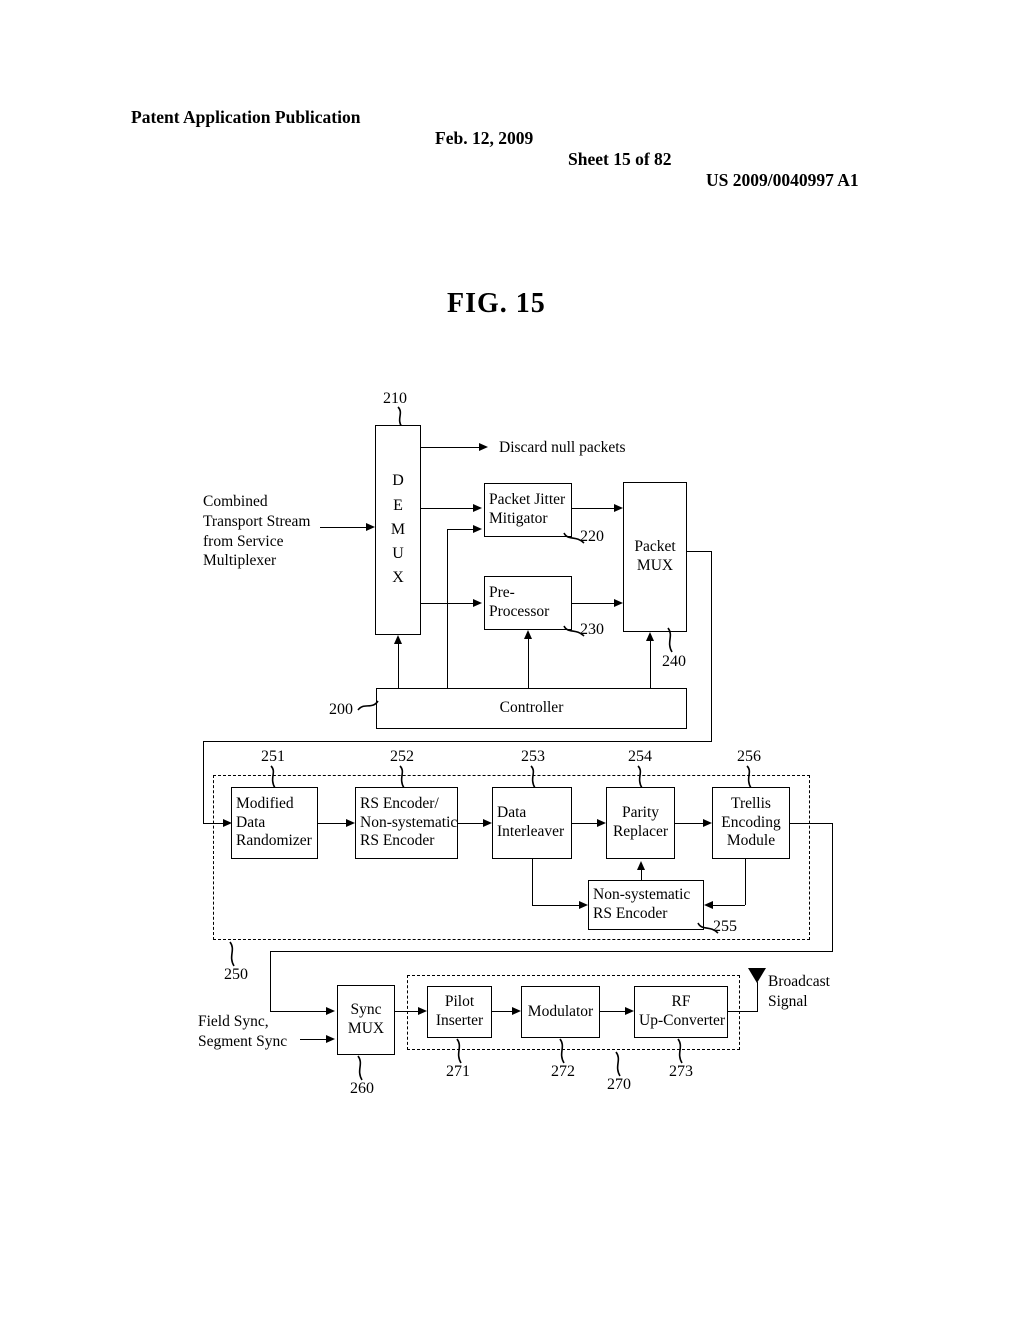 This screenshot has width=1024, height=1320. I want to click on sync-mux-block: Sync MUX, so click(366, 1020).